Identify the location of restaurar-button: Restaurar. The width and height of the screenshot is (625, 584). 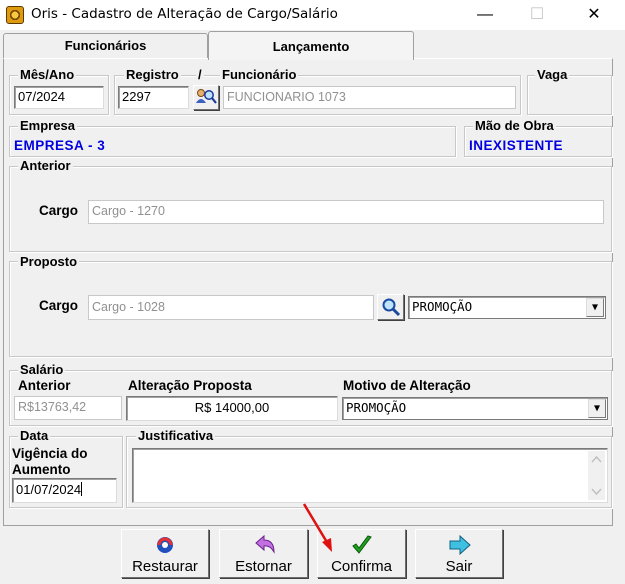
(165, 553).